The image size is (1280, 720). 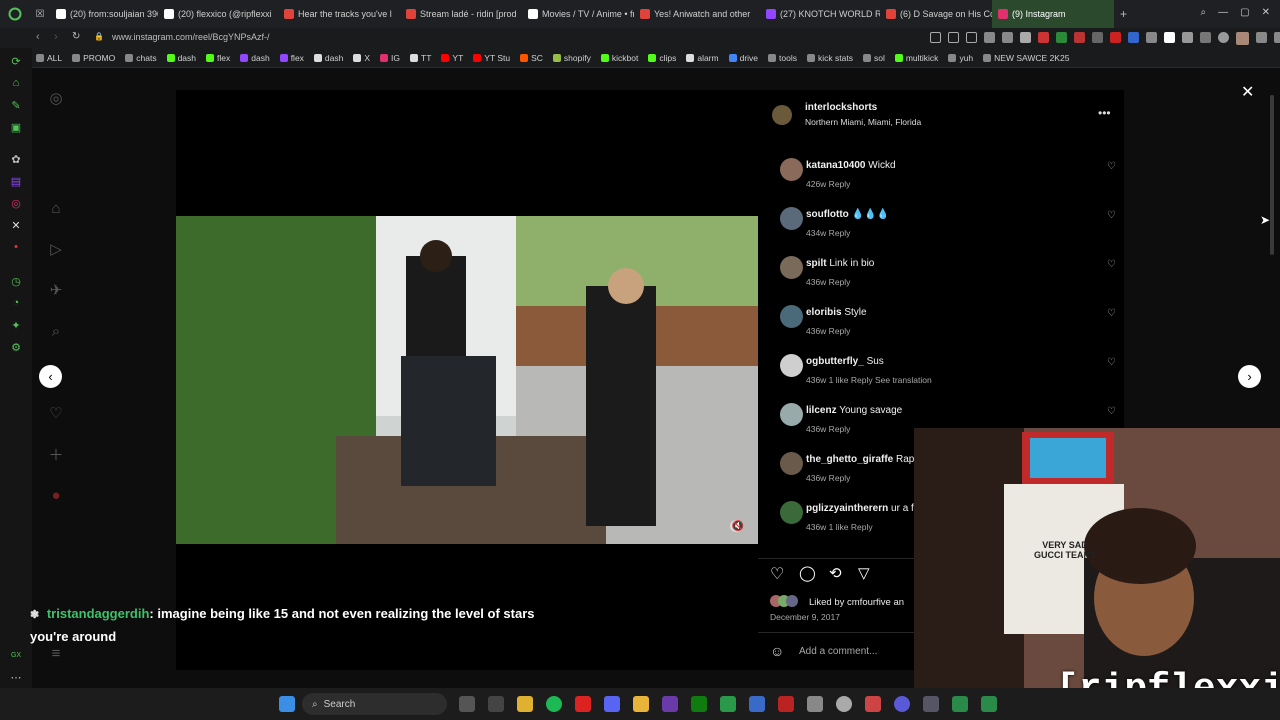 What do you see at coordinates (619, 58) in the screenshot?
I see `bookmark-item: kickbot` at bounding box center [619, 58].